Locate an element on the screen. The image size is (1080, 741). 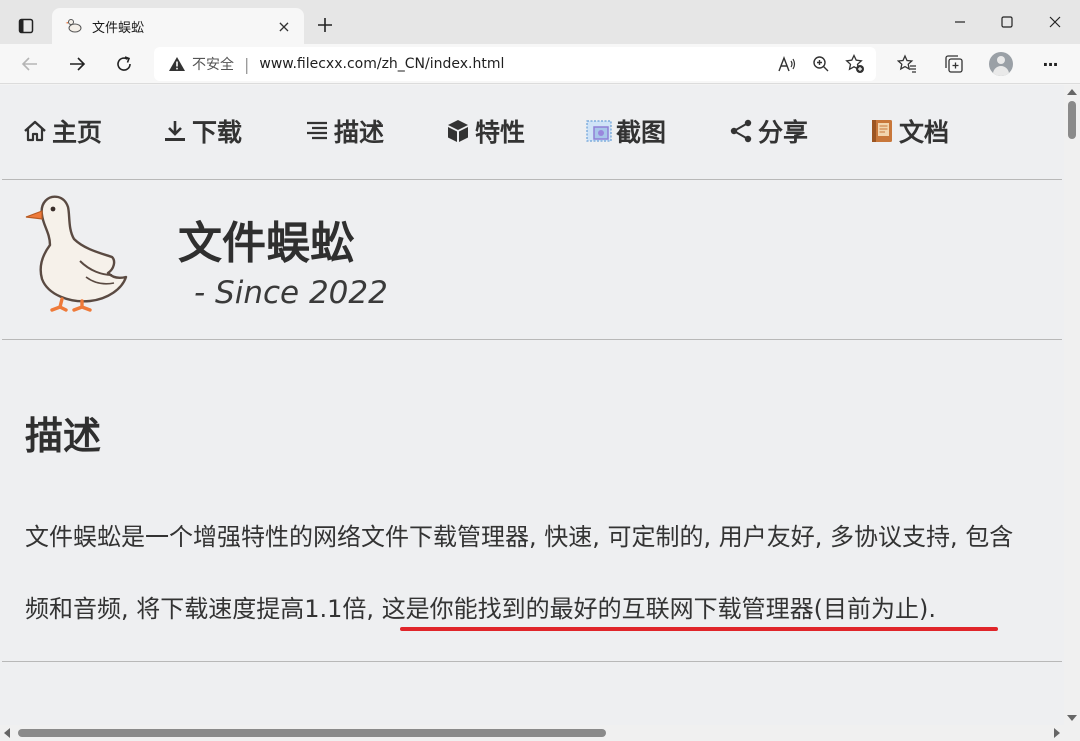
zoom-icon is located at coordinates (821, 64).